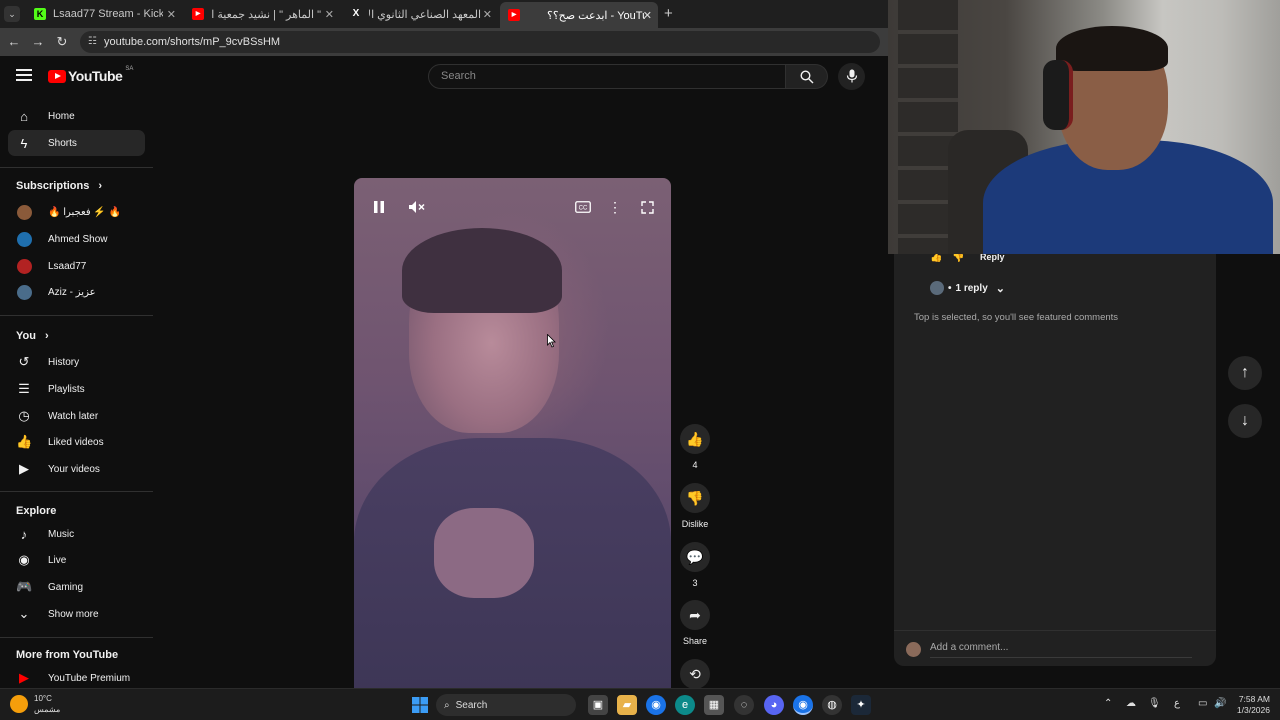 Image resolution: width=1280 pixels, height=720 pixels. What do you see at coordinates (47, 709) in the screenshot?
I see `weather-desc: مشمس` at bounding box center [47, 709].